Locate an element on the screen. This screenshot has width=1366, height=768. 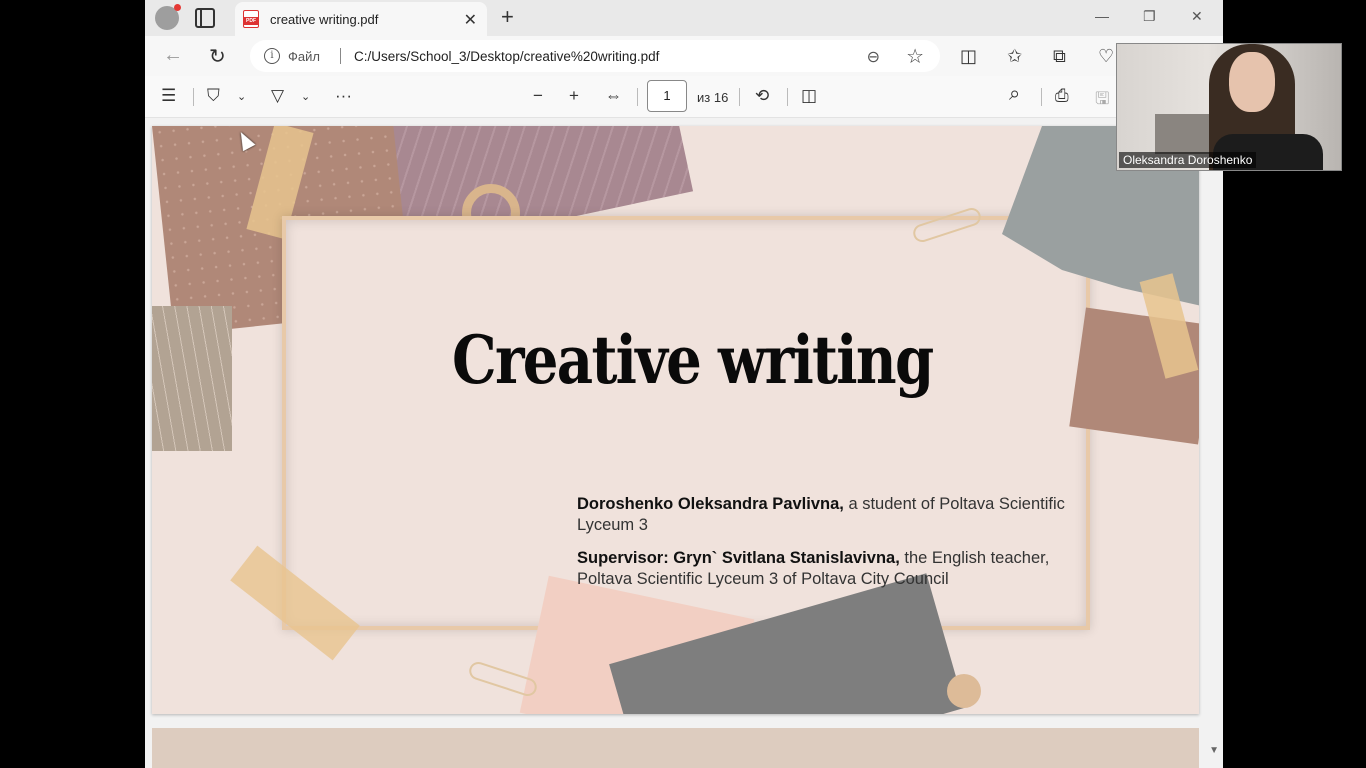
author-name: Doroshenko Oleksandra Pavlivna, is located at coordinates (710, 504).